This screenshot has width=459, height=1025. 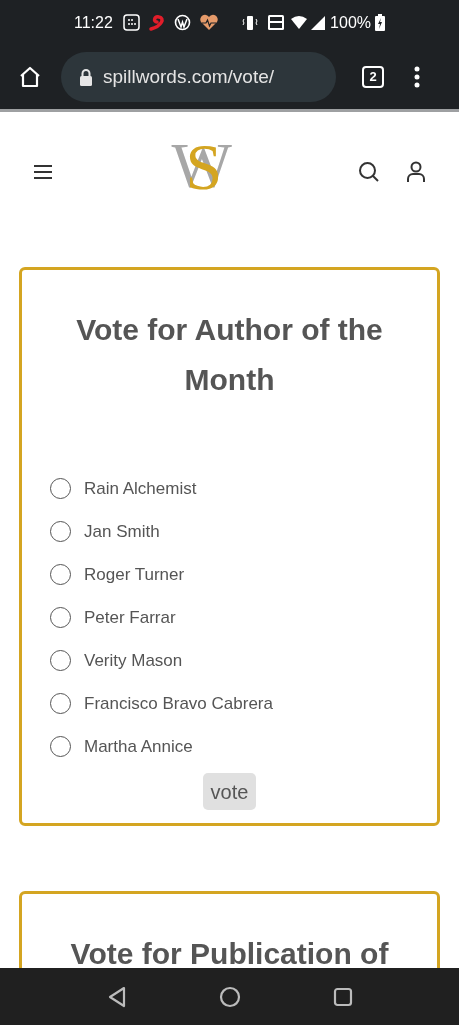 What do you see at coordinates (369, 172) in the screenshot?
I see `search-icon` at bounding box center [369, 172].